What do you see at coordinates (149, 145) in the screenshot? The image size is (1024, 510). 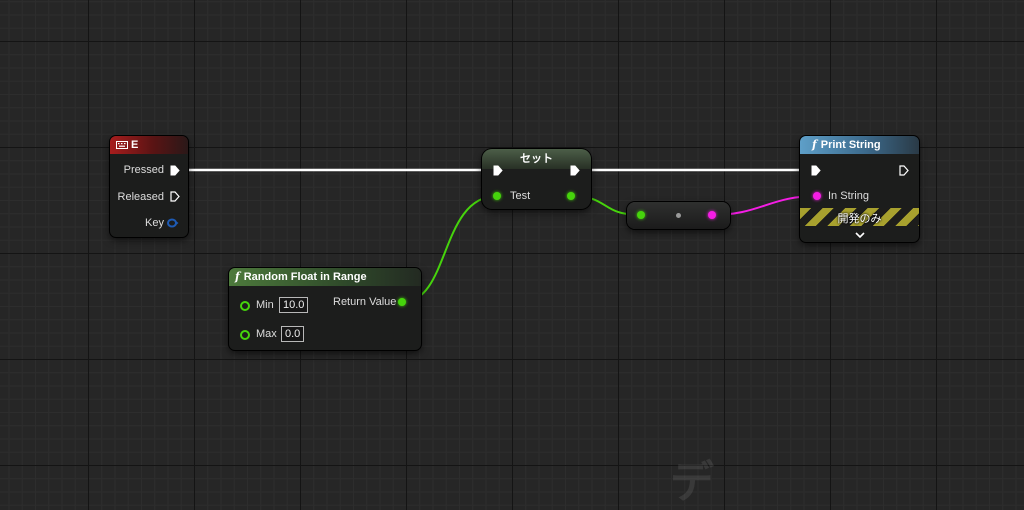 I see `key-event-header: E` at bounding box center [149, 145].